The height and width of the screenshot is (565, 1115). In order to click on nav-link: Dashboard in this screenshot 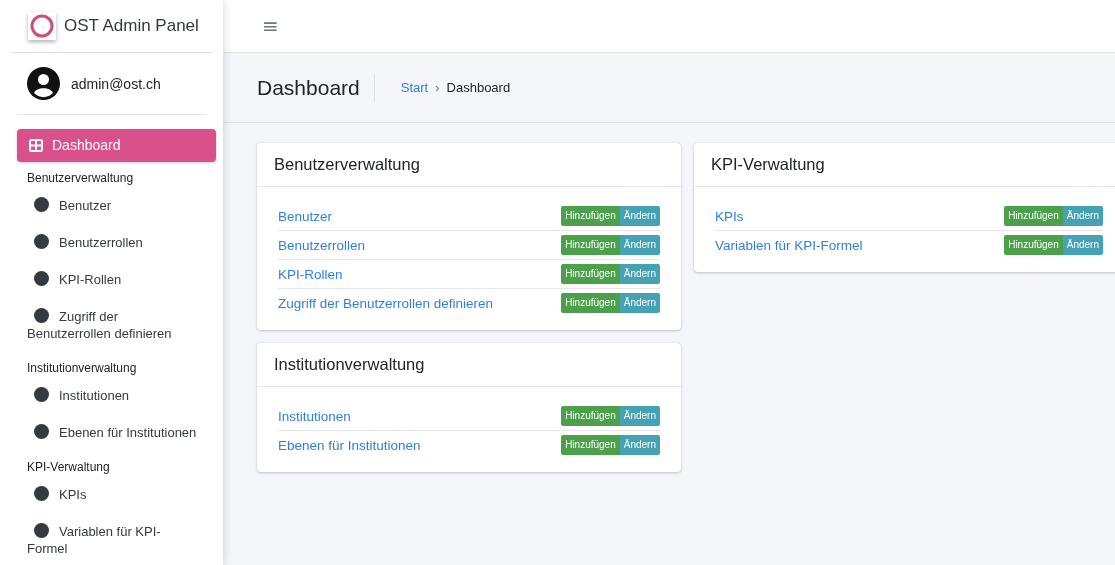, I will do `click(116, 145)`.